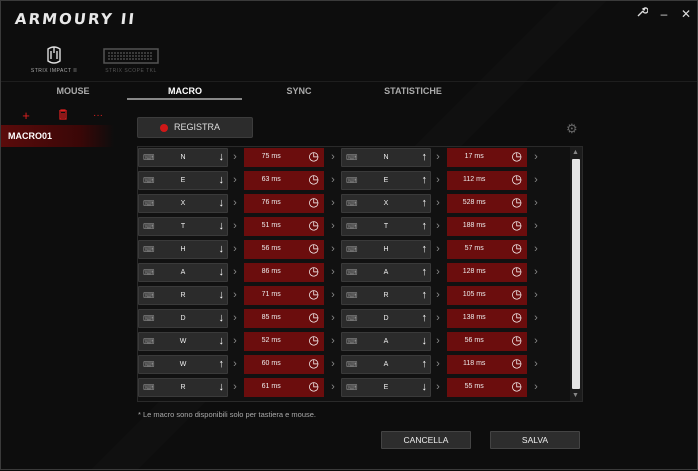 This screenshot has width=698, height=471. Describe the element at coordinates (73, 91) in the screenshot. I see `tab-mouse: MOUSE` at that location.